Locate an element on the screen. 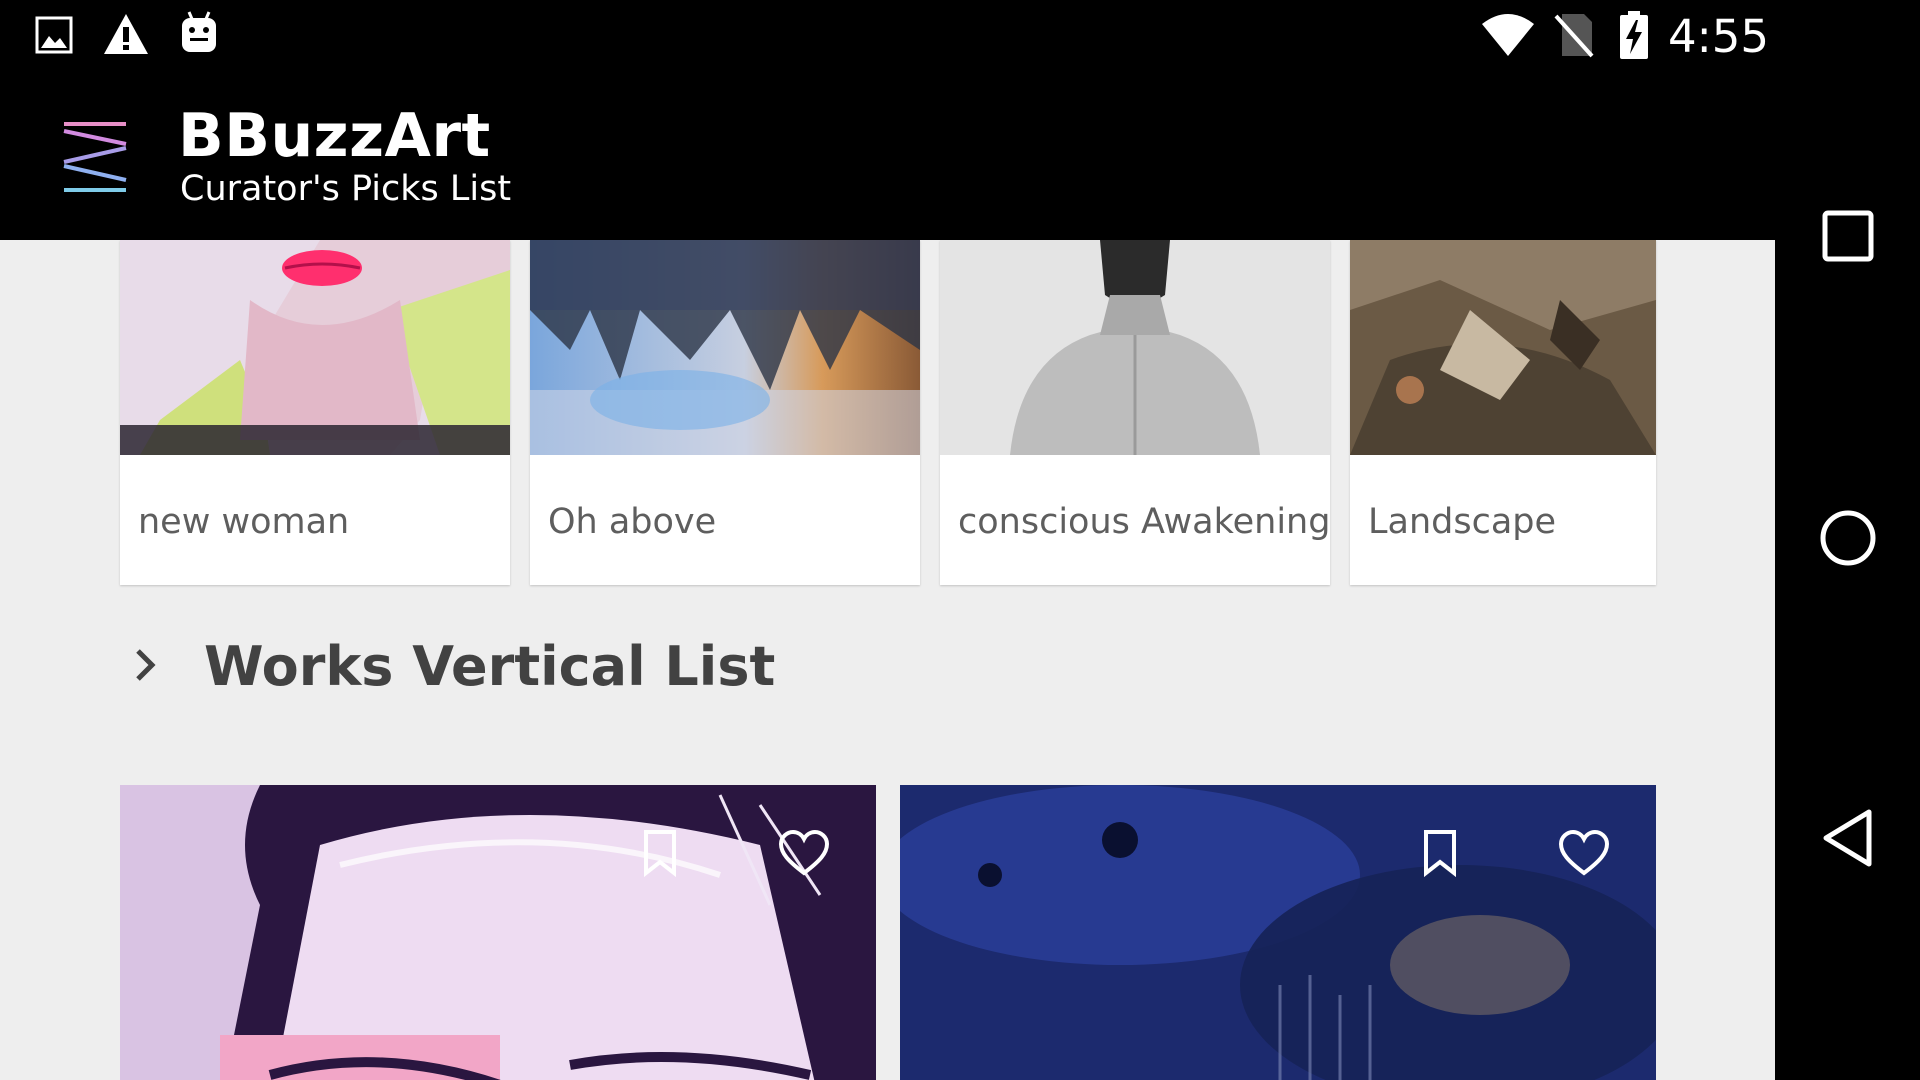 This screenshot has height=1080, width=1920. pick-title: new woman is located at coordinates (244, 522).